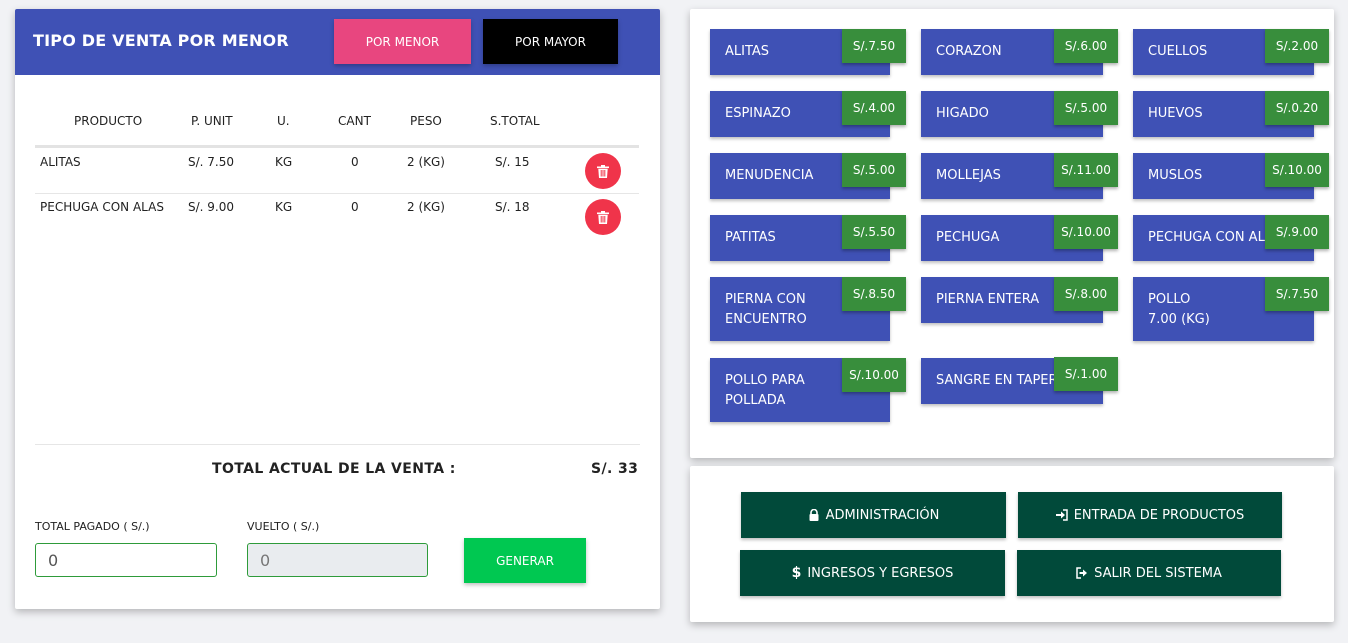 This screenshot has width=1348, height=643. Describe the element at coordinates (1086, 170) in the screenshot. I see `product-price-badge: S/.11.00` at that location.